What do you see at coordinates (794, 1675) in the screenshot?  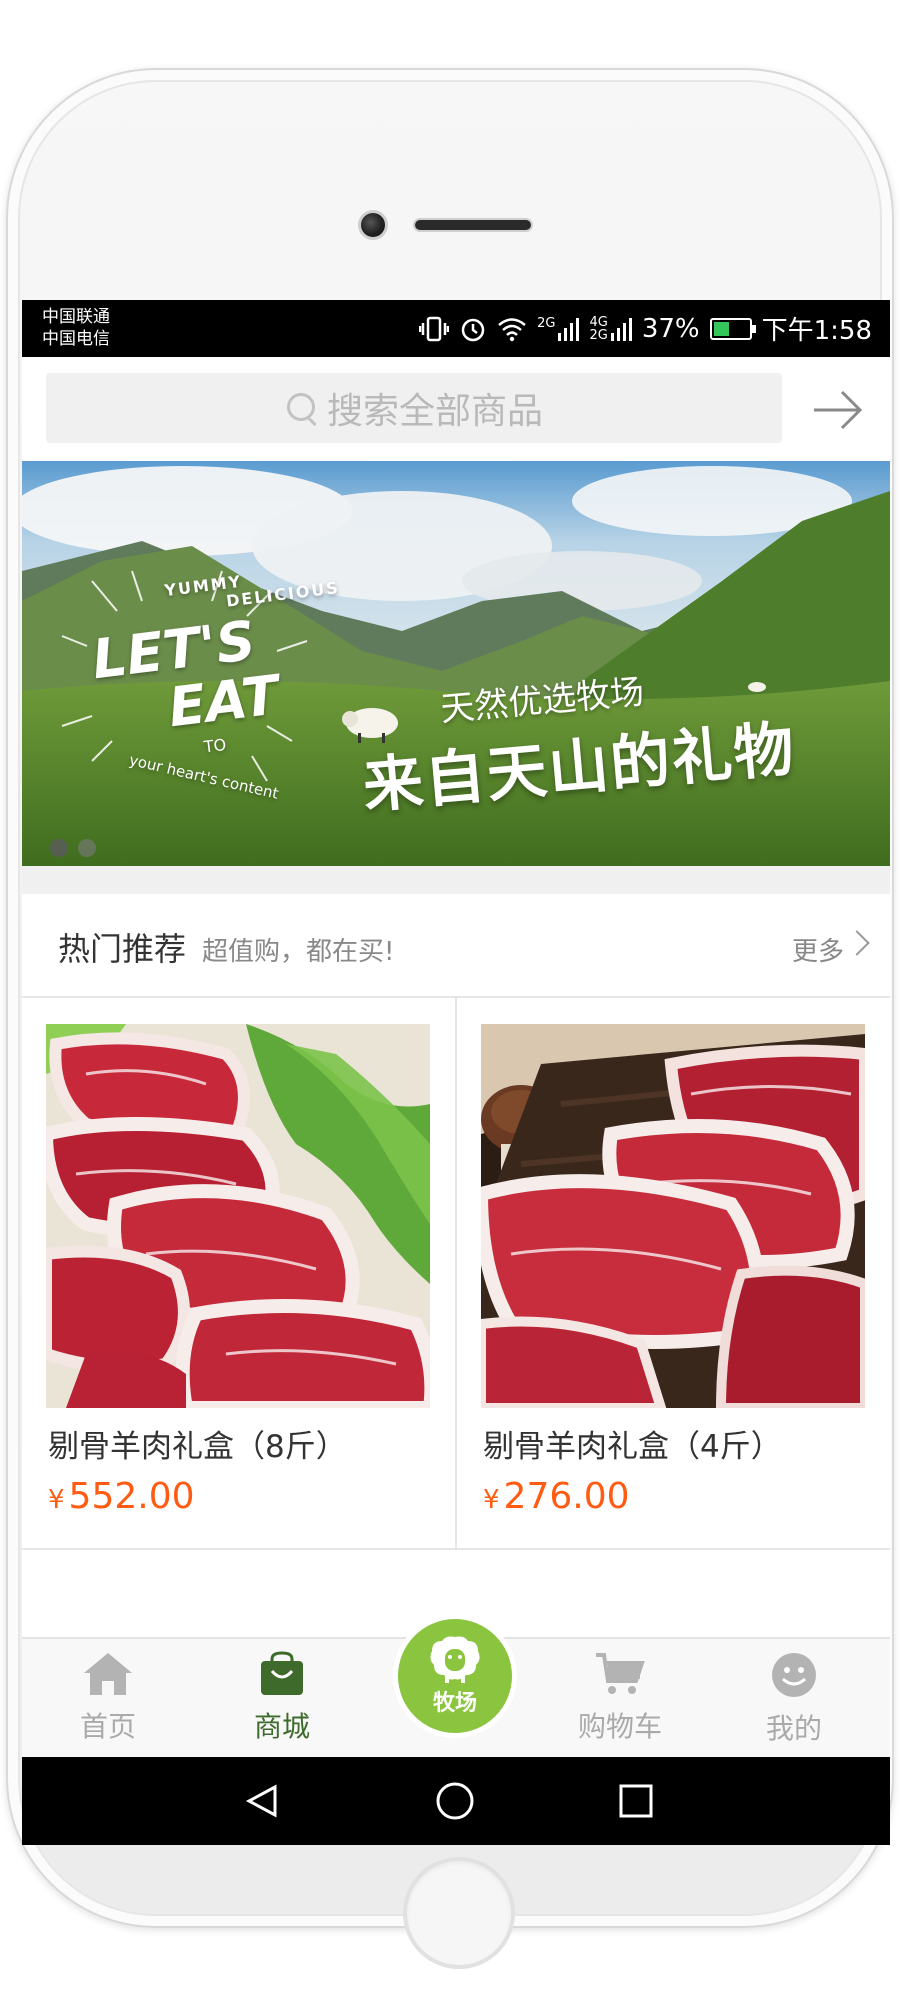 I see `smiley-face-icon` at bounding box center [794, 1675].